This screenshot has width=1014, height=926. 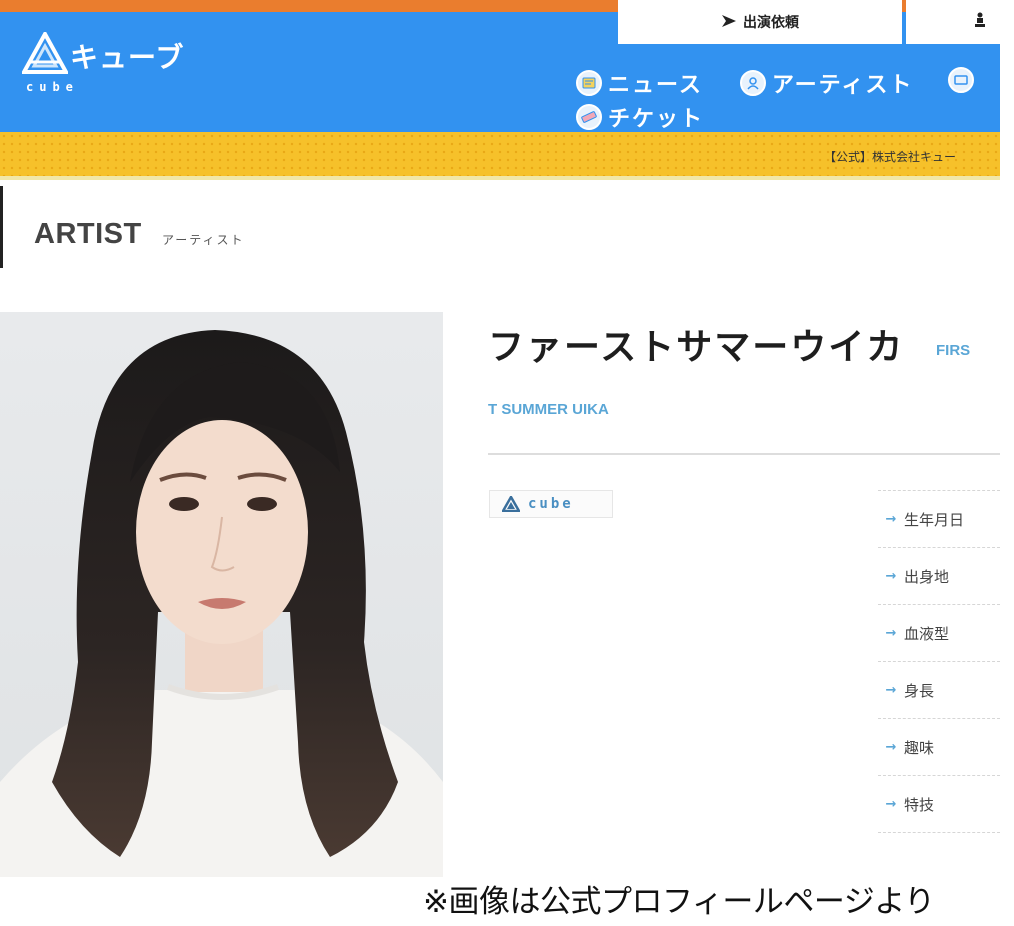 I want to click on nav-ticket-label: チケット, so click(x=656, y=119).